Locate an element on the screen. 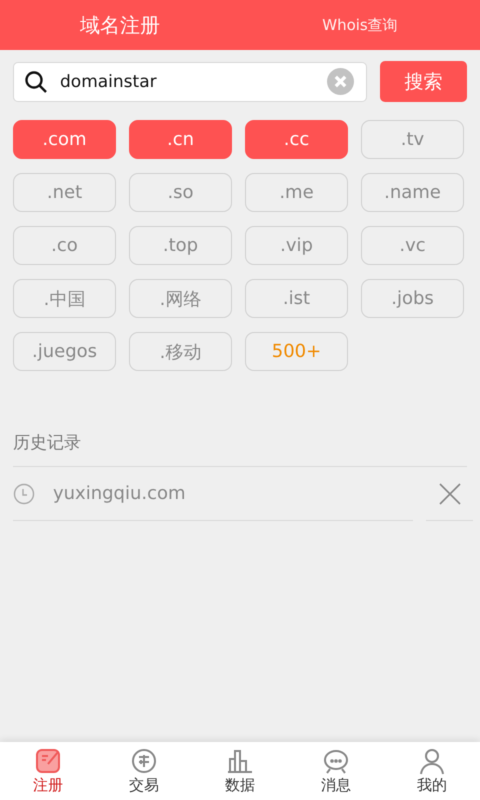 This screenshot has height=800, width=480. coin-icon is located at coordinates (144, 761).